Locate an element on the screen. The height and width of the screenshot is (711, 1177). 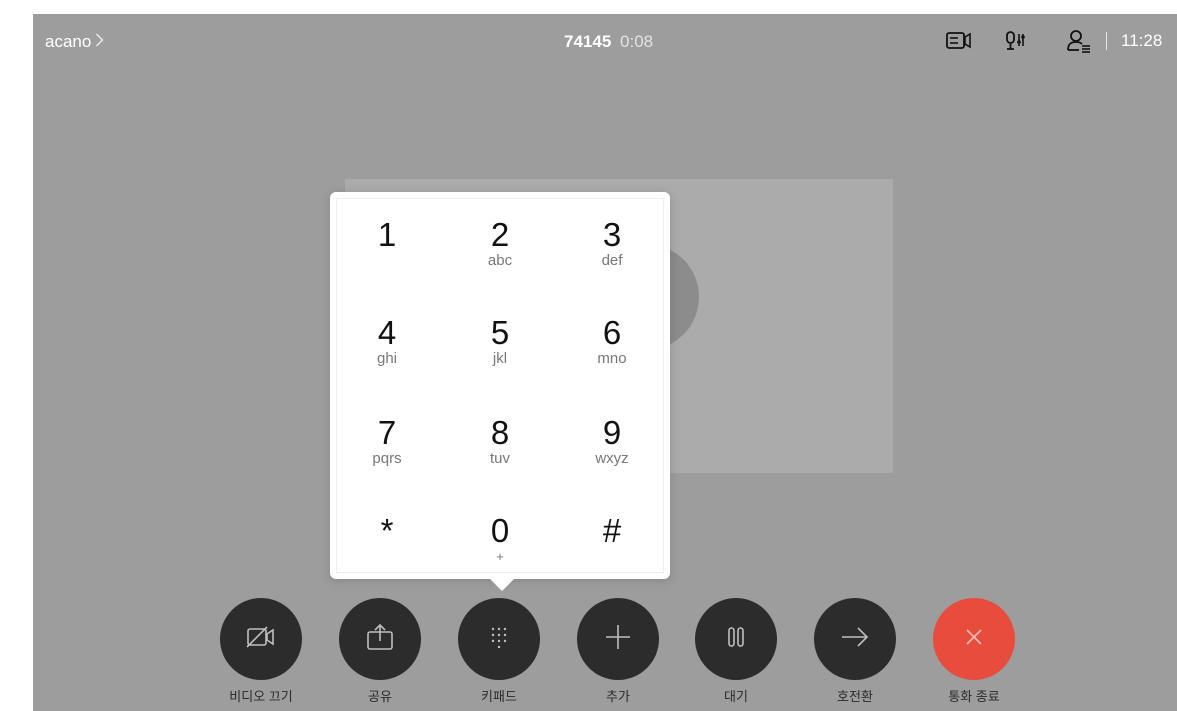
keypad-icon is located at coordinates (499, 639).